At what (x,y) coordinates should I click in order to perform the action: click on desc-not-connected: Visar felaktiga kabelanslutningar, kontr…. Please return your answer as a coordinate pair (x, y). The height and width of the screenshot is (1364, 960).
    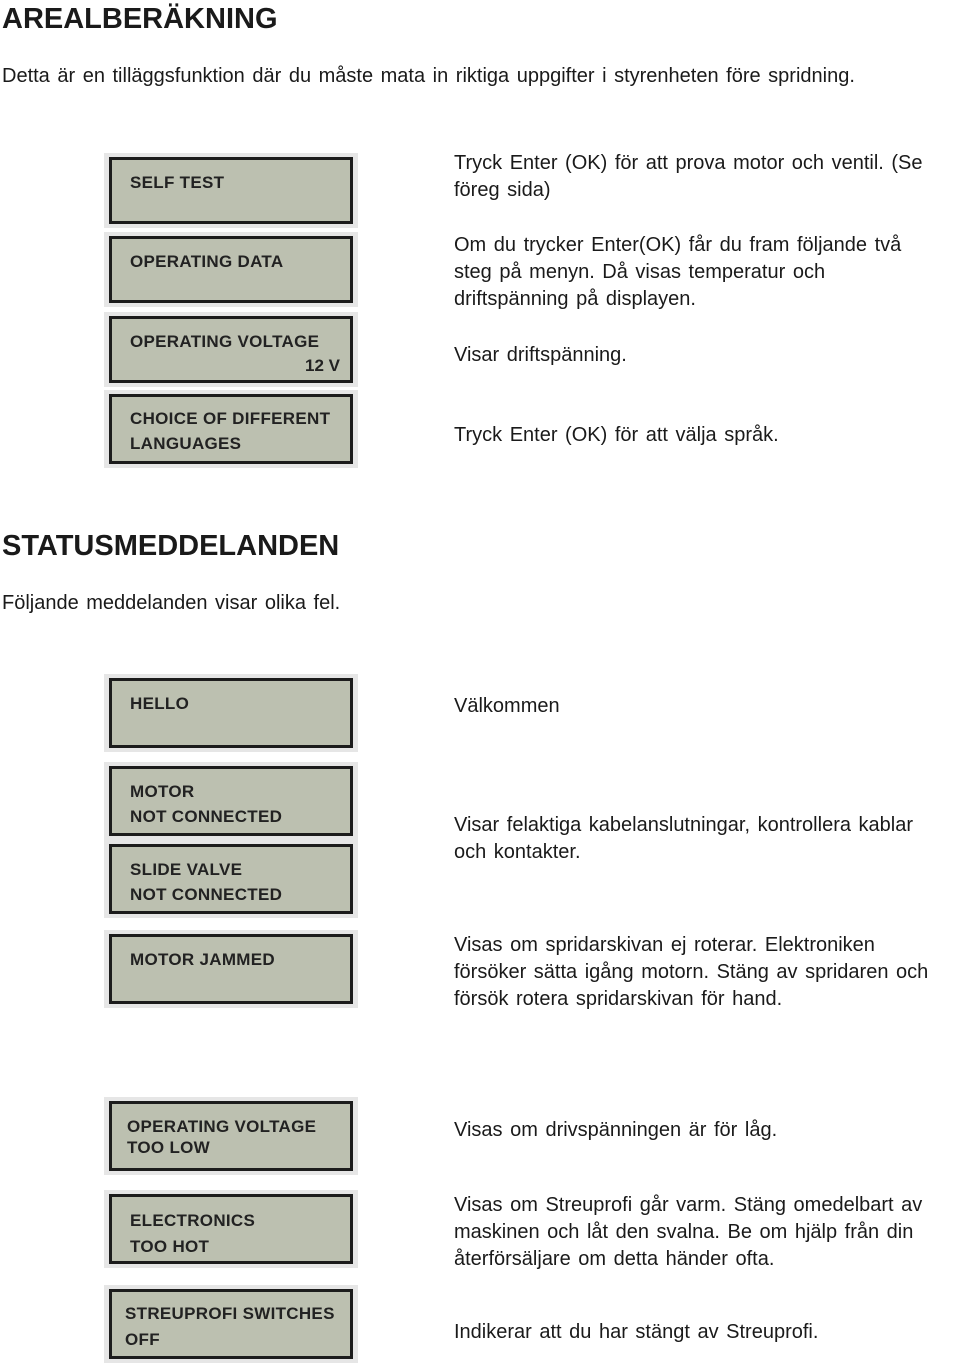
    Looking at the image, I should click on (684, 838).